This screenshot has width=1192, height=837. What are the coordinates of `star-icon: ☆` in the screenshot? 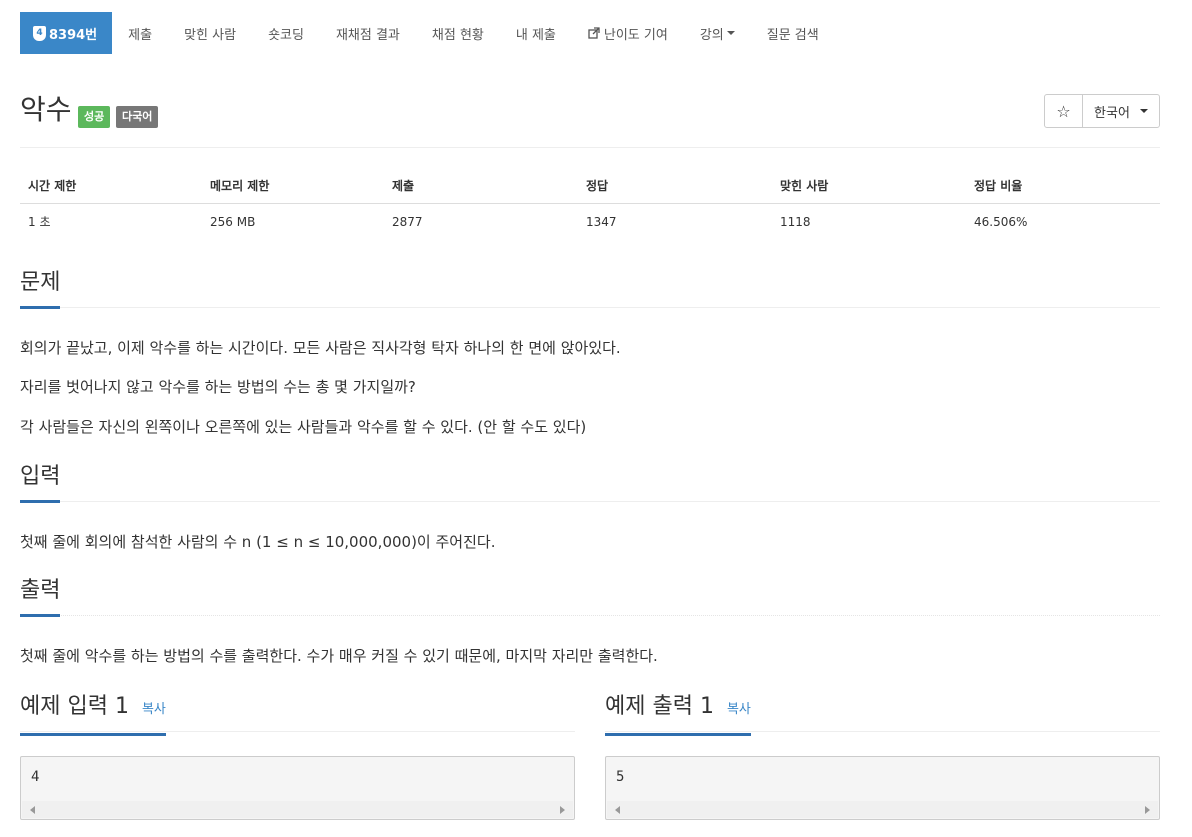 It's located at (1063, 111).